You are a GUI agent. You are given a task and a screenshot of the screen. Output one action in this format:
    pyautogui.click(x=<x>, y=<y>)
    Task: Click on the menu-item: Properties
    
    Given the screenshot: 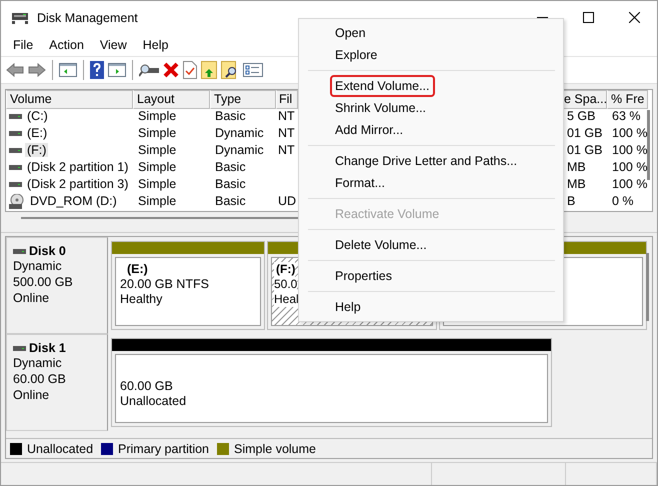 What is the action you would take?
    pyautogui.click(x=363, y=276)
    